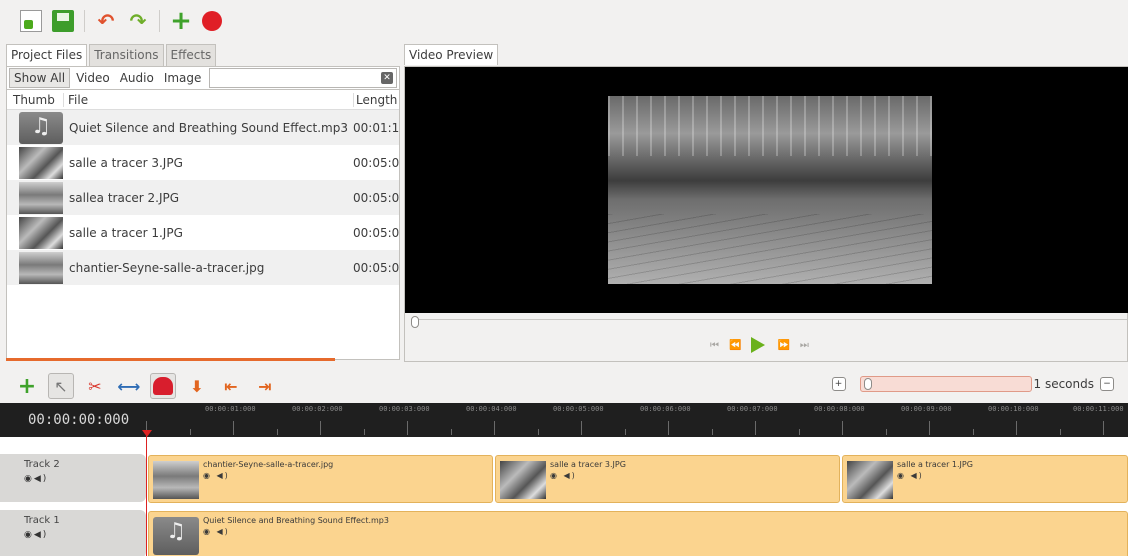 The width and height of the screenshot is (1128, 556). I want to click on list-item: sallea tracer 2.JPG 00:05:00, so click(203, 197).